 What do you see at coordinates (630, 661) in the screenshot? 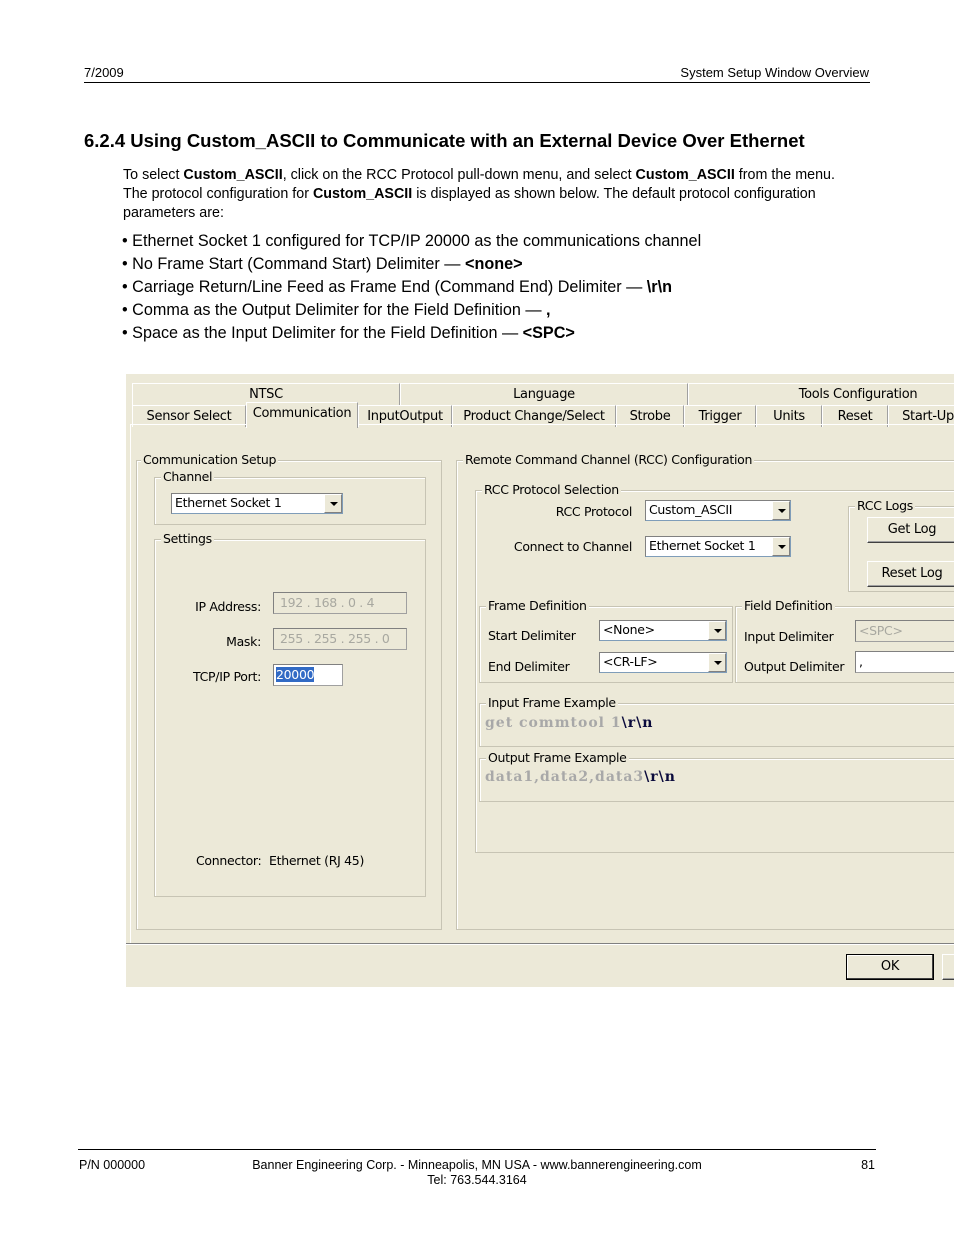
I see `end-delimiter-value: <CR-LF>` at bounding box center [630, 661].